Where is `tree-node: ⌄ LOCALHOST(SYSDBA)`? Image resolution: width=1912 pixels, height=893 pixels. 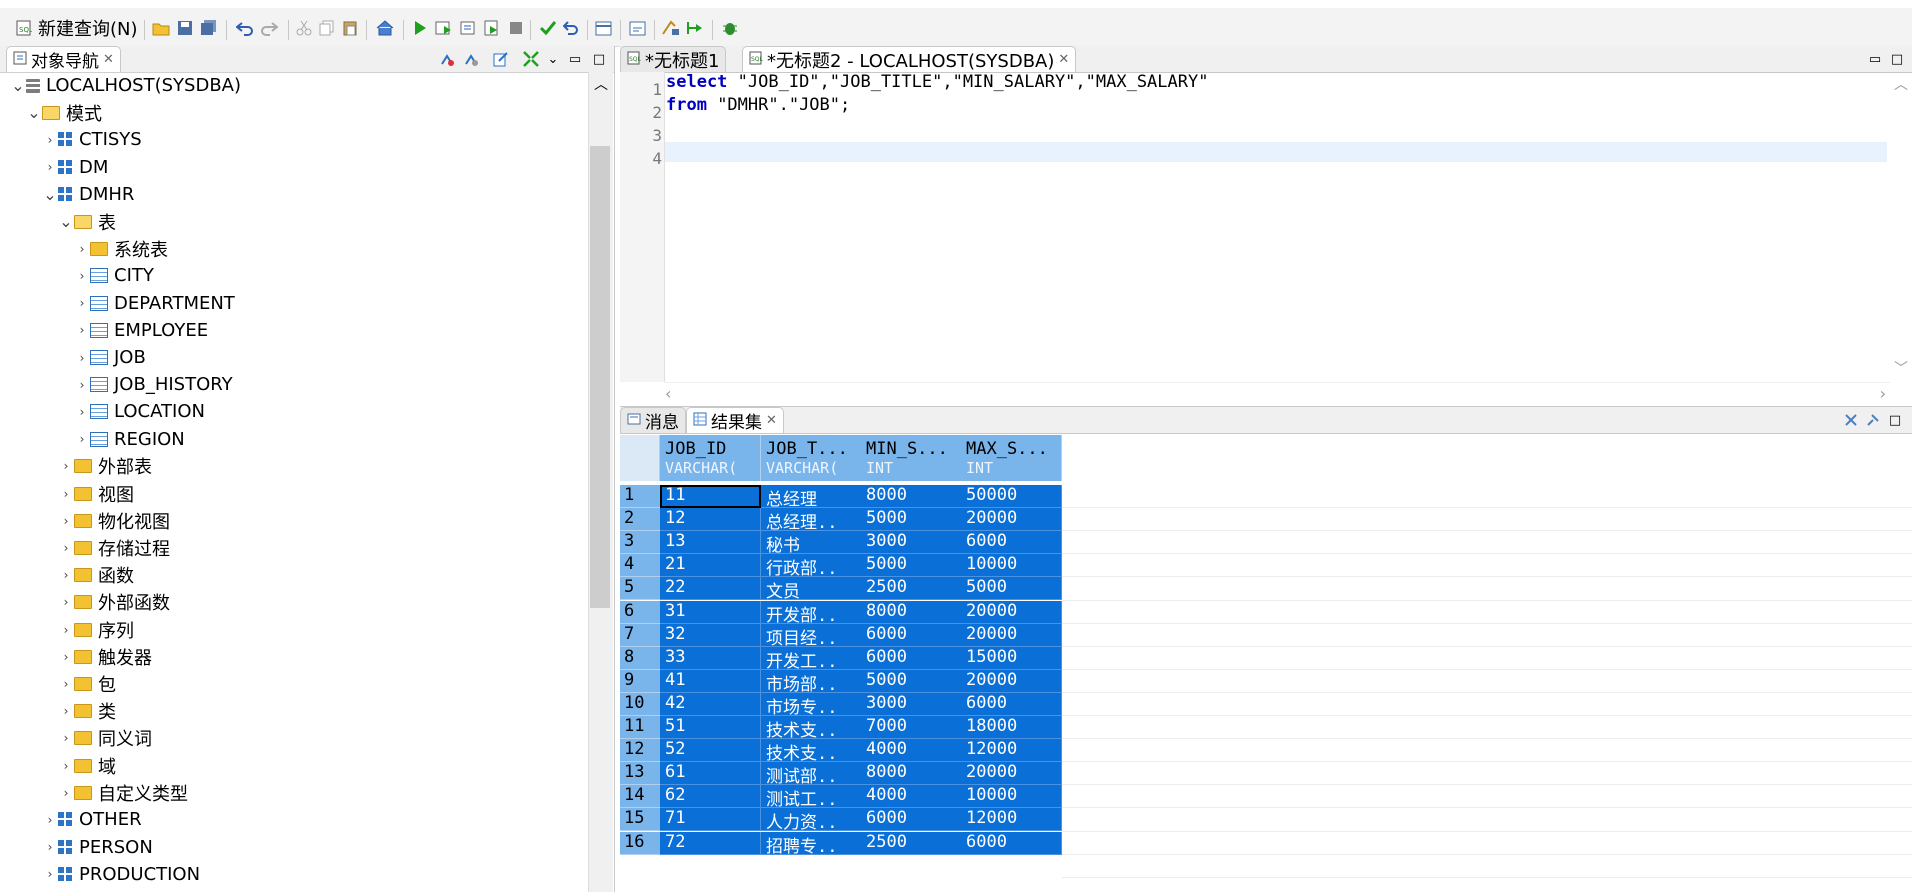 tree-node: ⌄ LOCALHOST(SYSDBA) is located at coordinates (125, 85).